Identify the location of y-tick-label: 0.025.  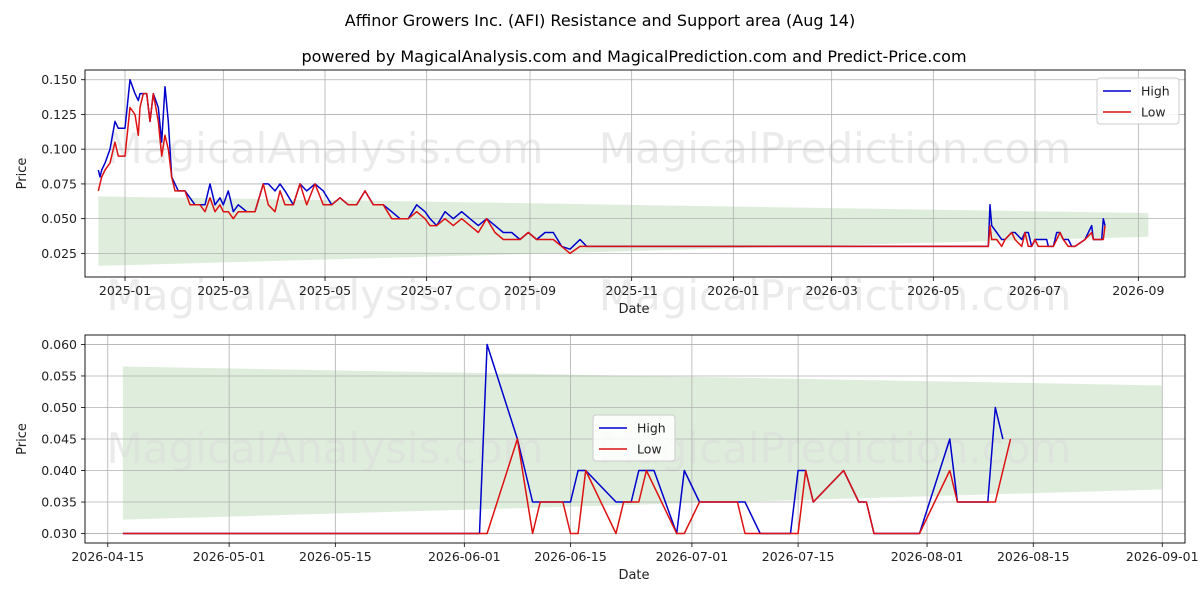
(59, 253).